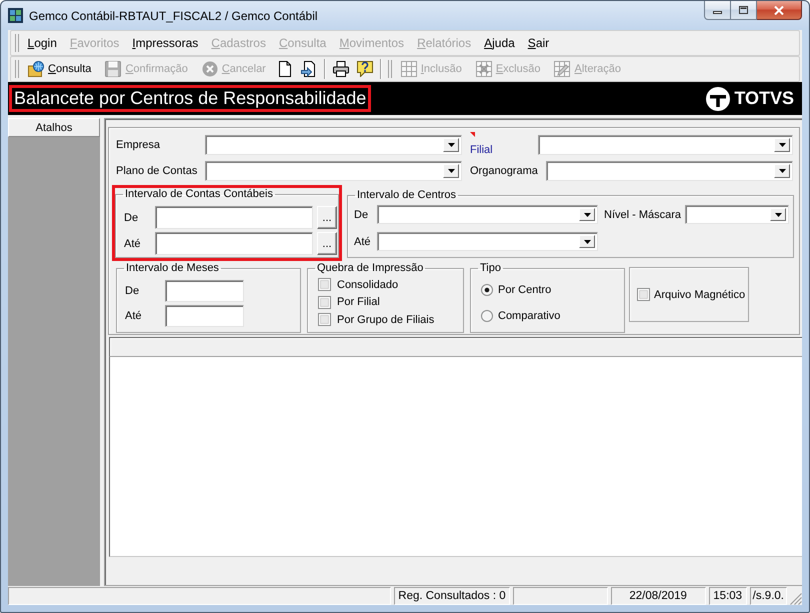  I want to click on page-title: Balancete por Centros de Responsabilidade, so click(190, 98).